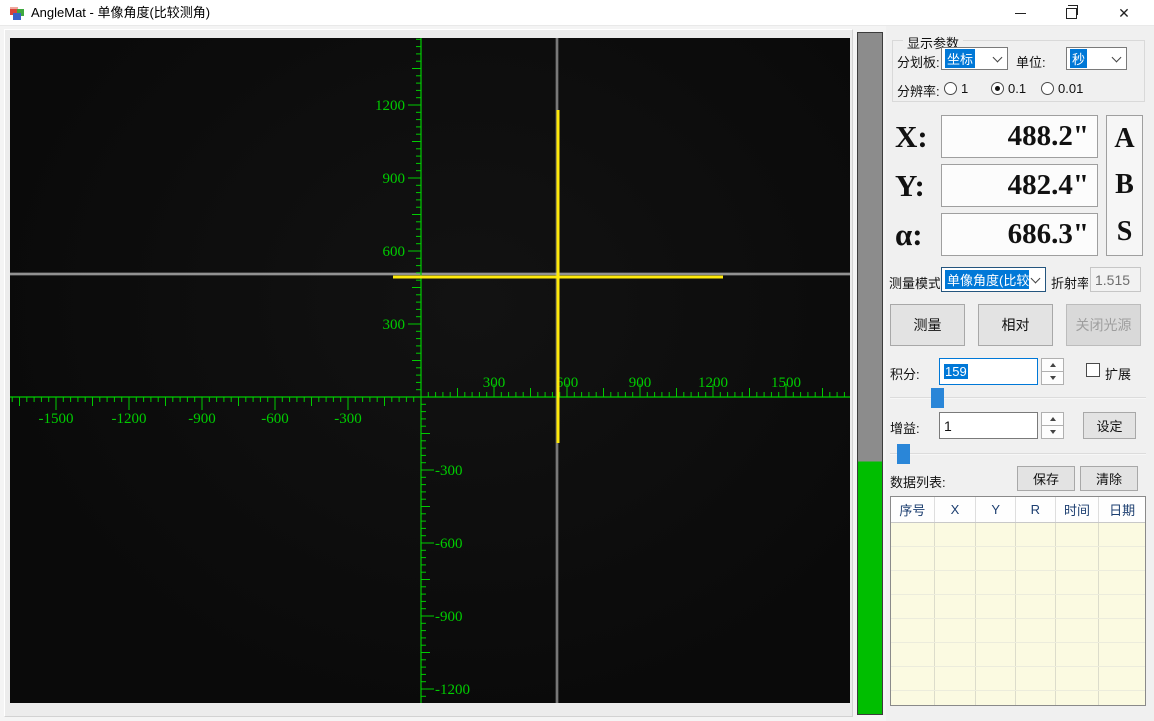 This screenshot has height=721, width=1154. What do you see at coordinates (640, 383) in the screenshot?
I see `svg-text: 900` at bounding box center [640, 383].